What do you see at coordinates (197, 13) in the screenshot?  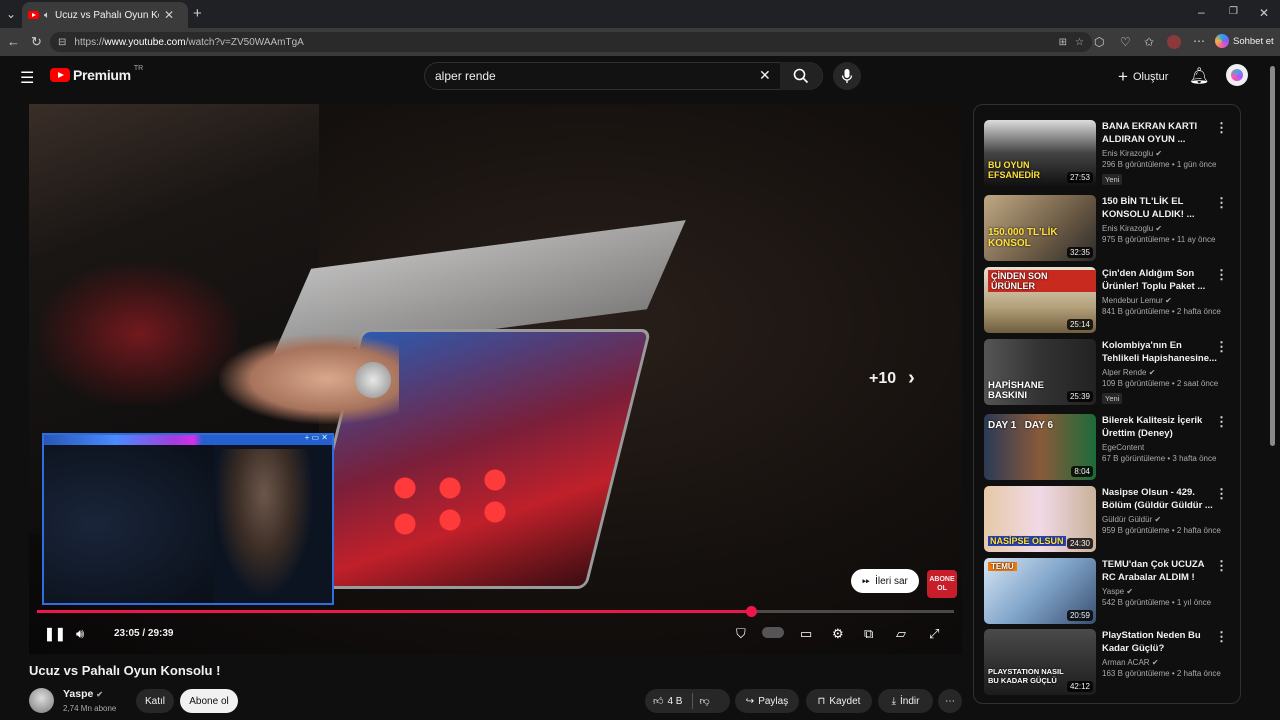 I see `new-tab-icon: +` at bounding box center [197, 13].